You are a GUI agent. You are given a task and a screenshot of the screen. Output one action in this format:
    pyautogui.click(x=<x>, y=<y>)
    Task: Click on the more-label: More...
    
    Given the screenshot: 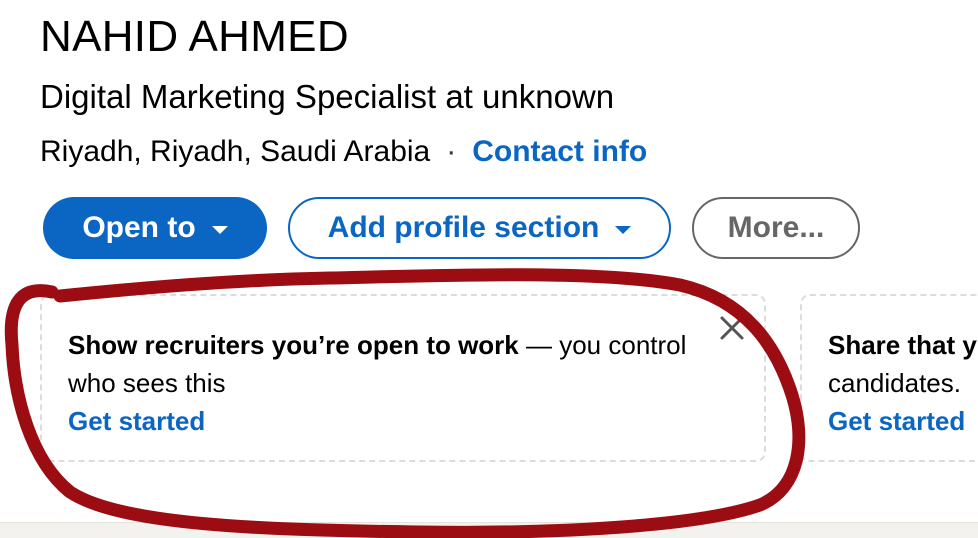 What is the action you would take?
    pyautogui.click(x=776, y=227)
    